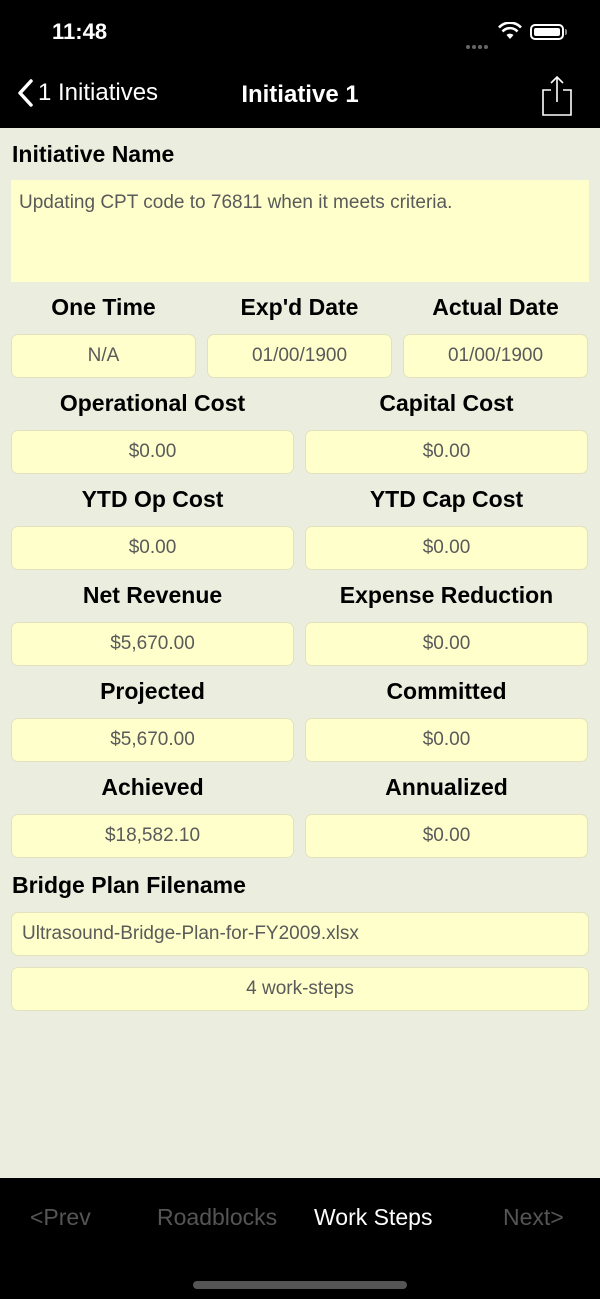 The width and height of the screenshot is (600, 1299). I want to click on chevron-left-icon, so click(25, 93).